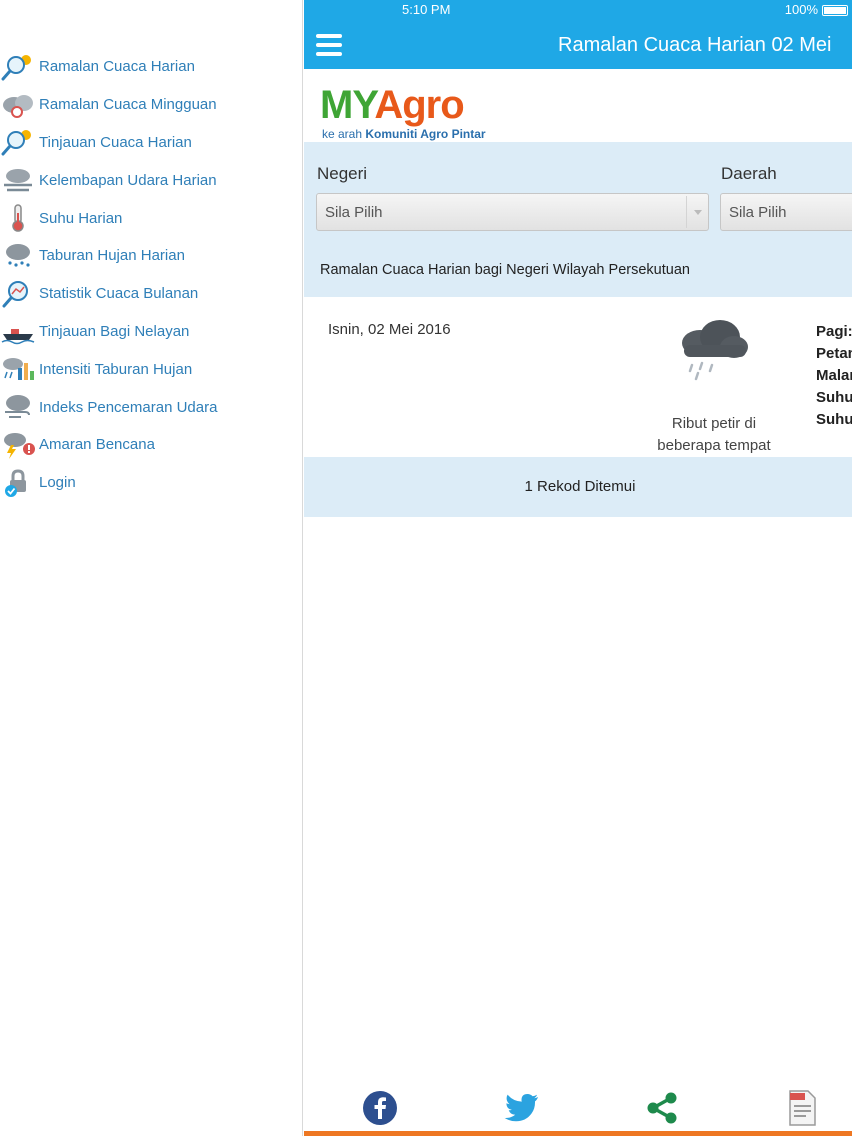 This screenshot has width=852, height=1136. I want to click on lock-check-icon, so click(18, 483).